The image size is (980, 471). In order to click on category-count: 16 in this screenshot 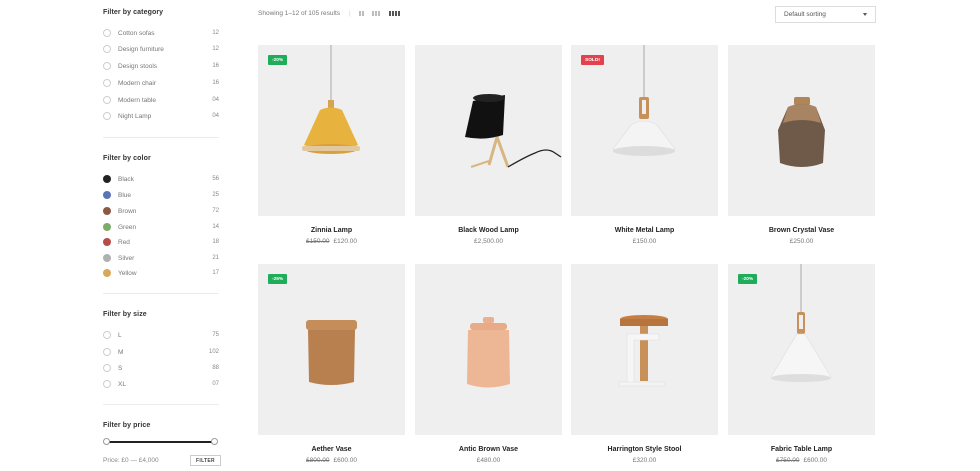, I will do `click(215, 66)`.